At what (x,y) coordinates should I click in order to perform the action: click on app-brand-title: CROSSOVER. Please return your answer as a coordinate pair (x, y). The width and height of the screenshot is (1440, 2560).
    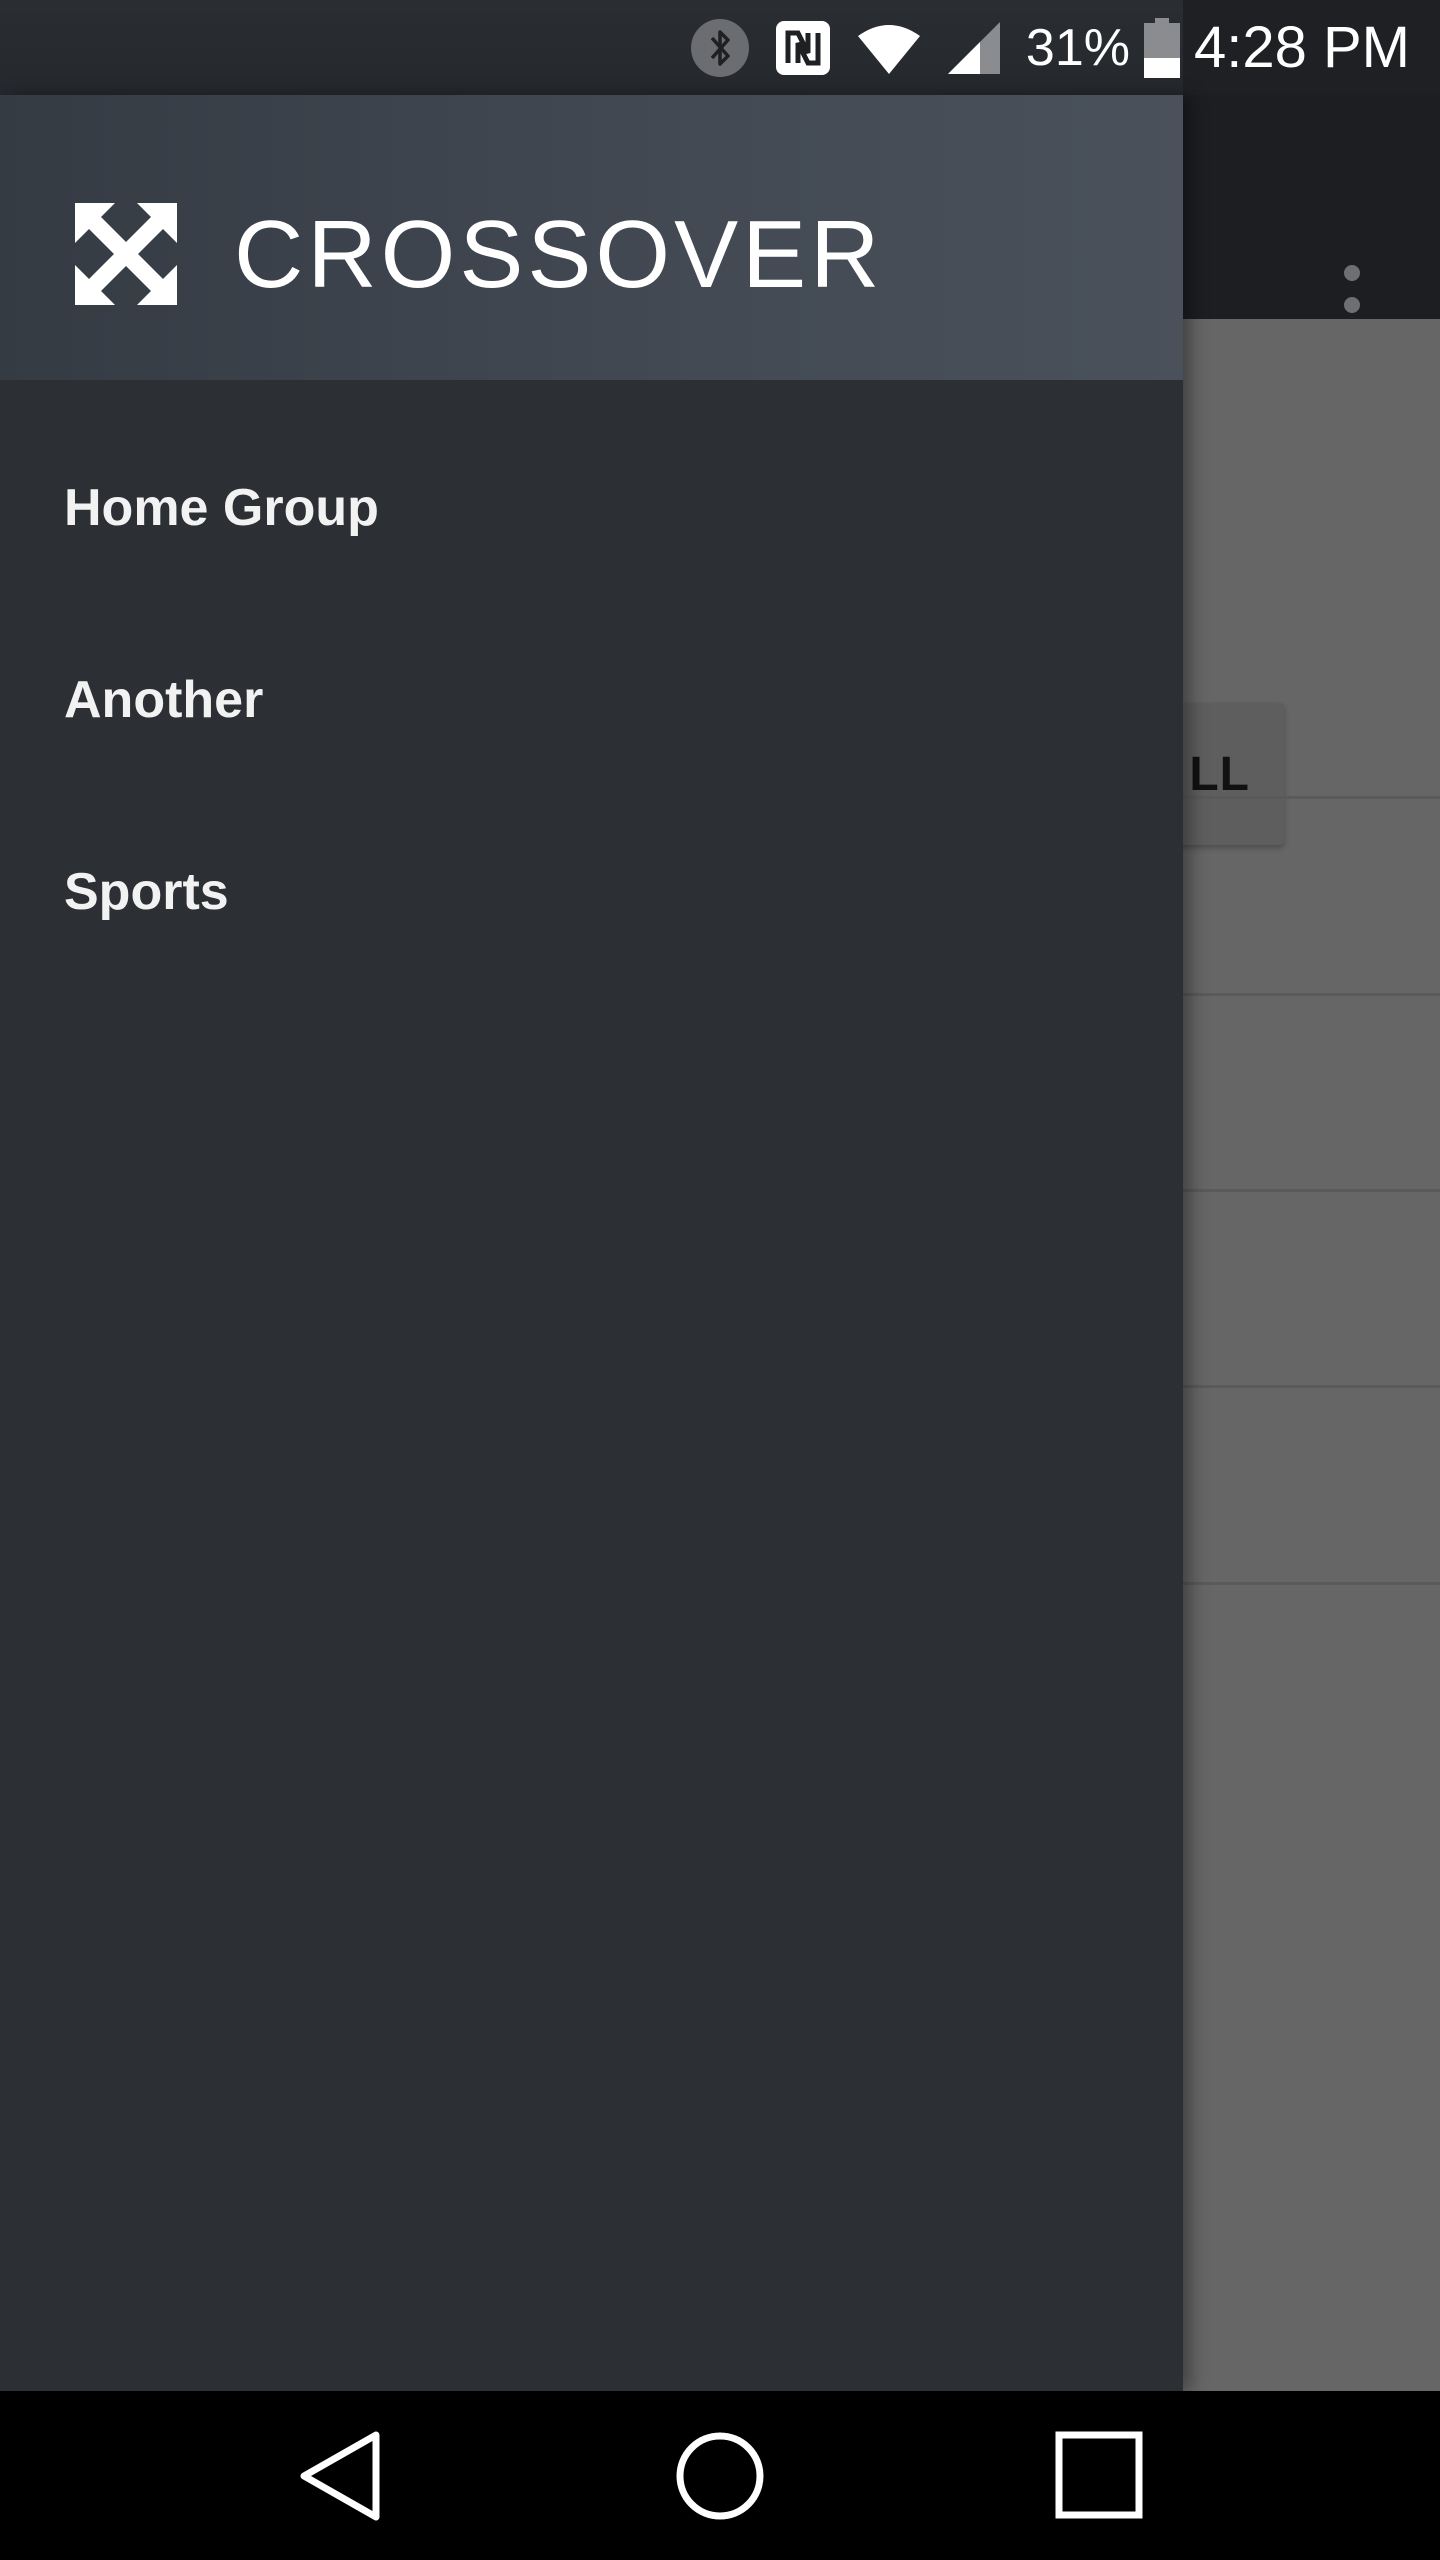
    Looking at the image, I should click on (559, 254).